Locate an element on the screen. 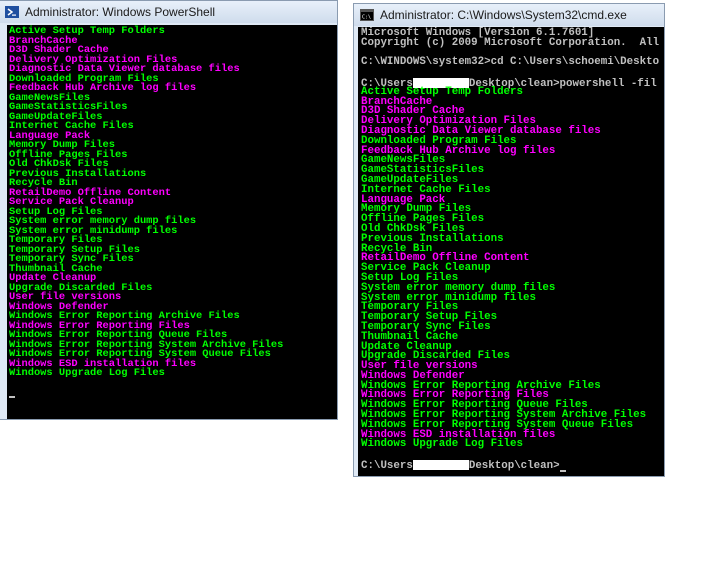  cmd-icon: C:\ is located at coordinates (367, 15).